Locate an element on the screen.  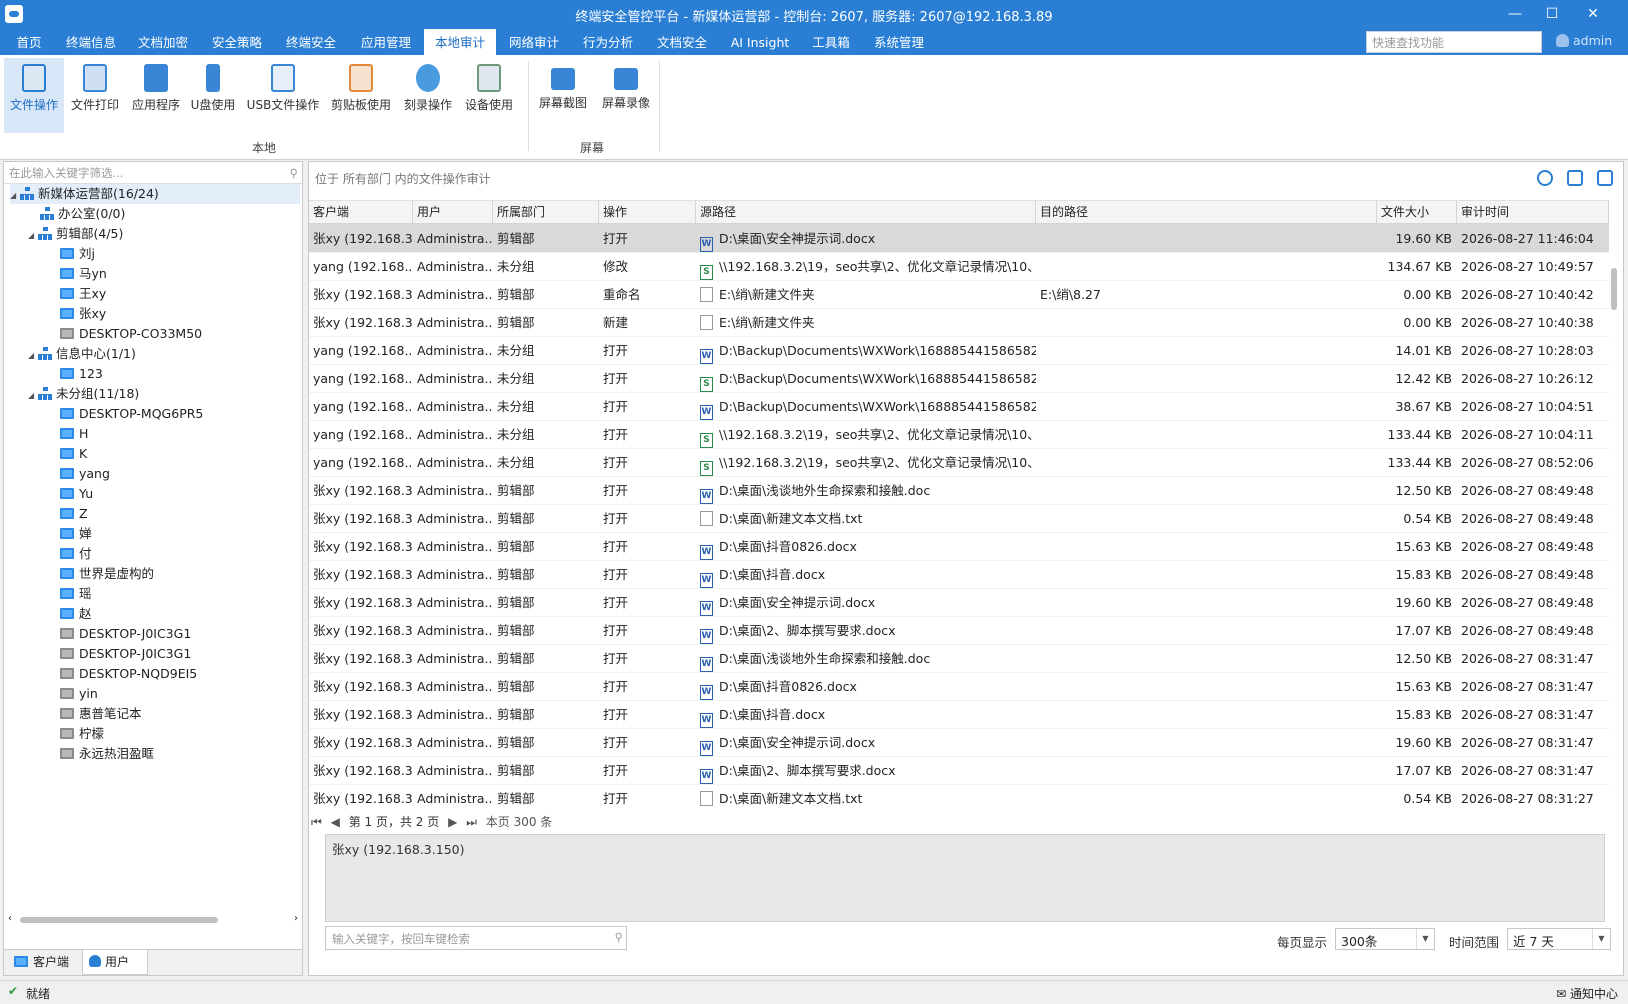
tree-node-computer: yin is located at coordinates (79, 694).